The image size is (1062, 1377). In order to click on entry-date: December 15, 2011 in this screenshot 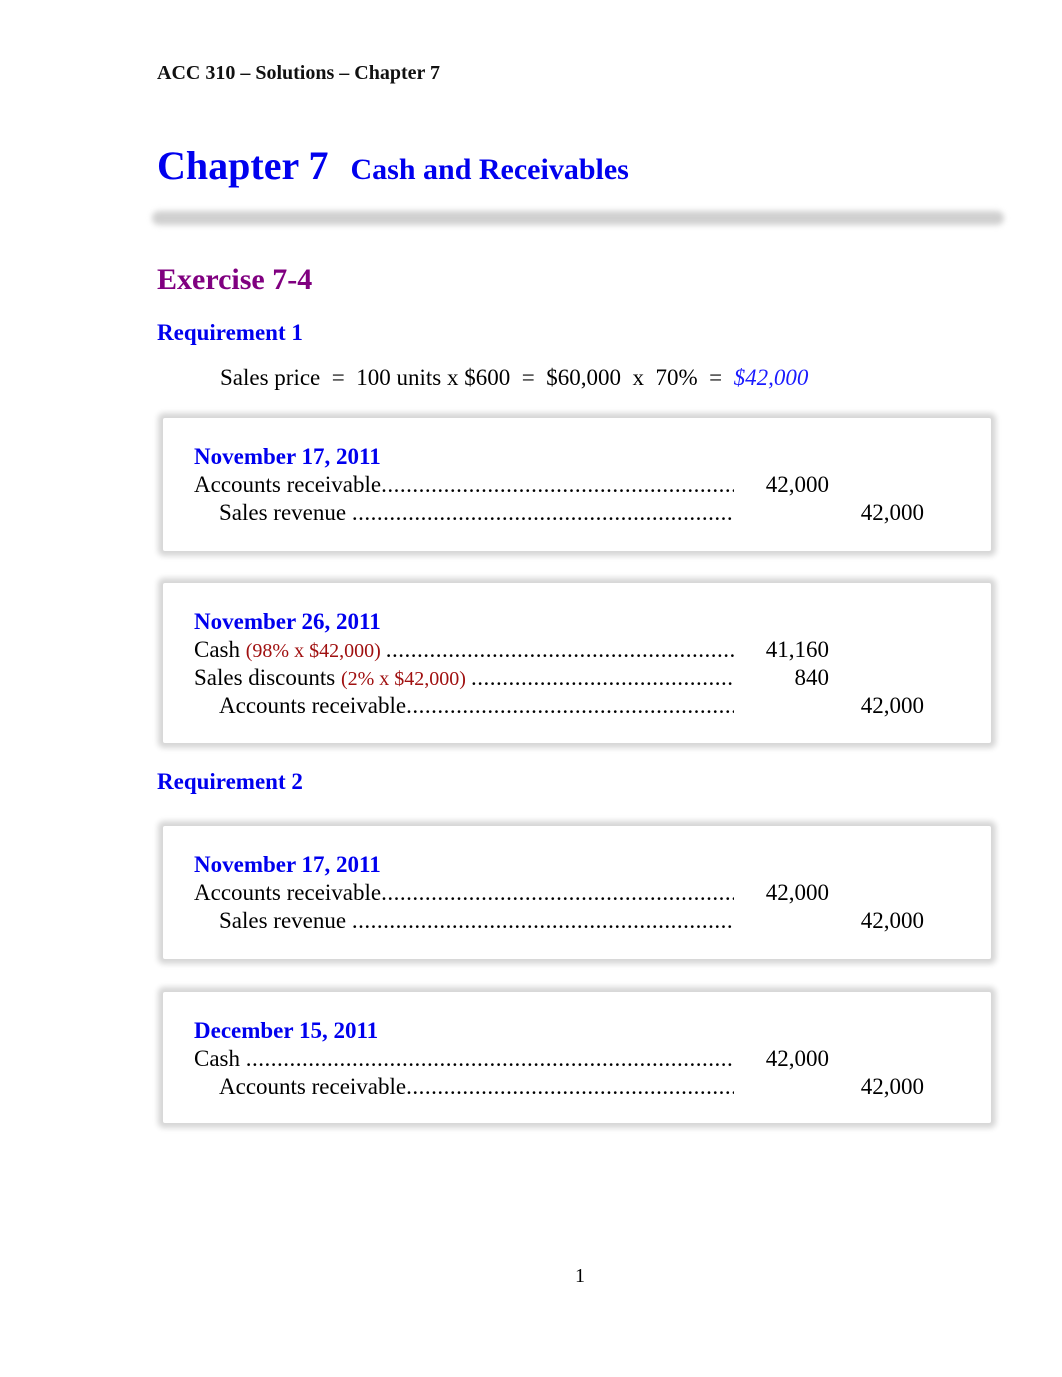, I will do `click(286, 1030)`.